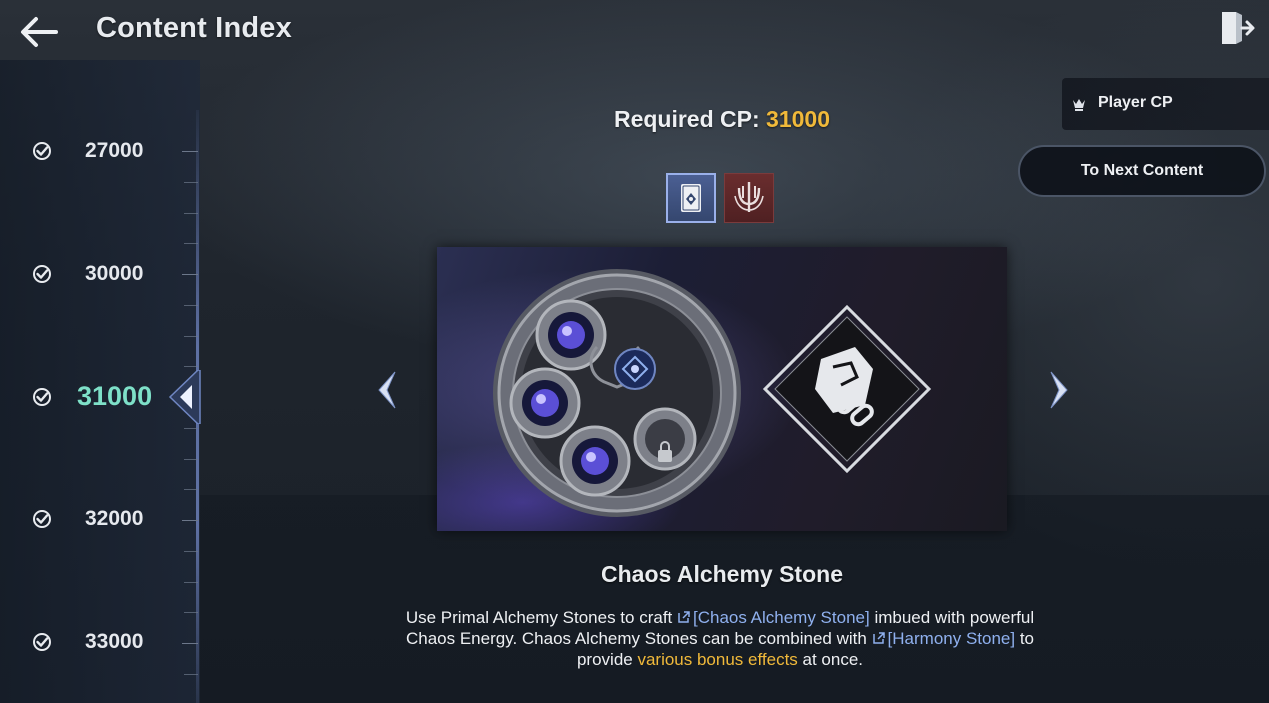  What do you see at coordinates (184, 397) in the screenshot?
I see `current-level-indicator-icon` at bounding box center [184, 397].